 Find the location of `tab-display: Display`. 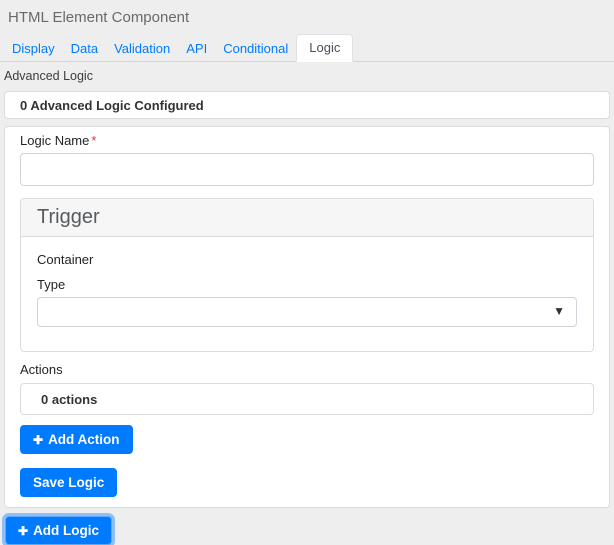

tab-display: Display is located at coordinates (33, 48).